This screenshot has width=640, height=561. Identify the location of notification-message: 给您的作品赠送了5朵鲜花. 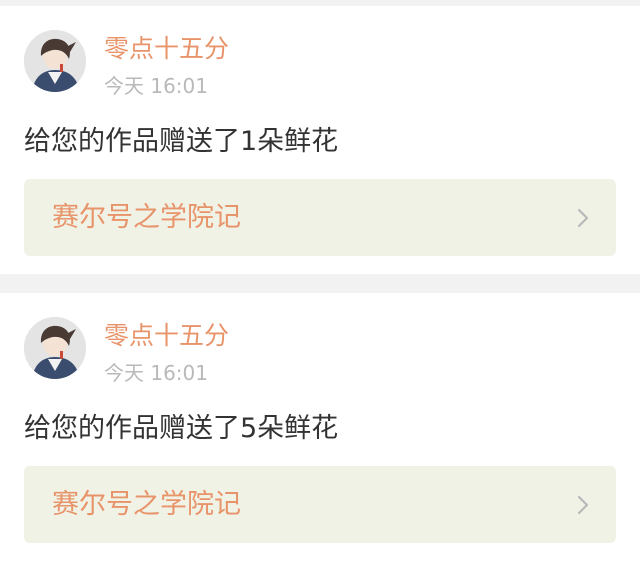
(181, 428).